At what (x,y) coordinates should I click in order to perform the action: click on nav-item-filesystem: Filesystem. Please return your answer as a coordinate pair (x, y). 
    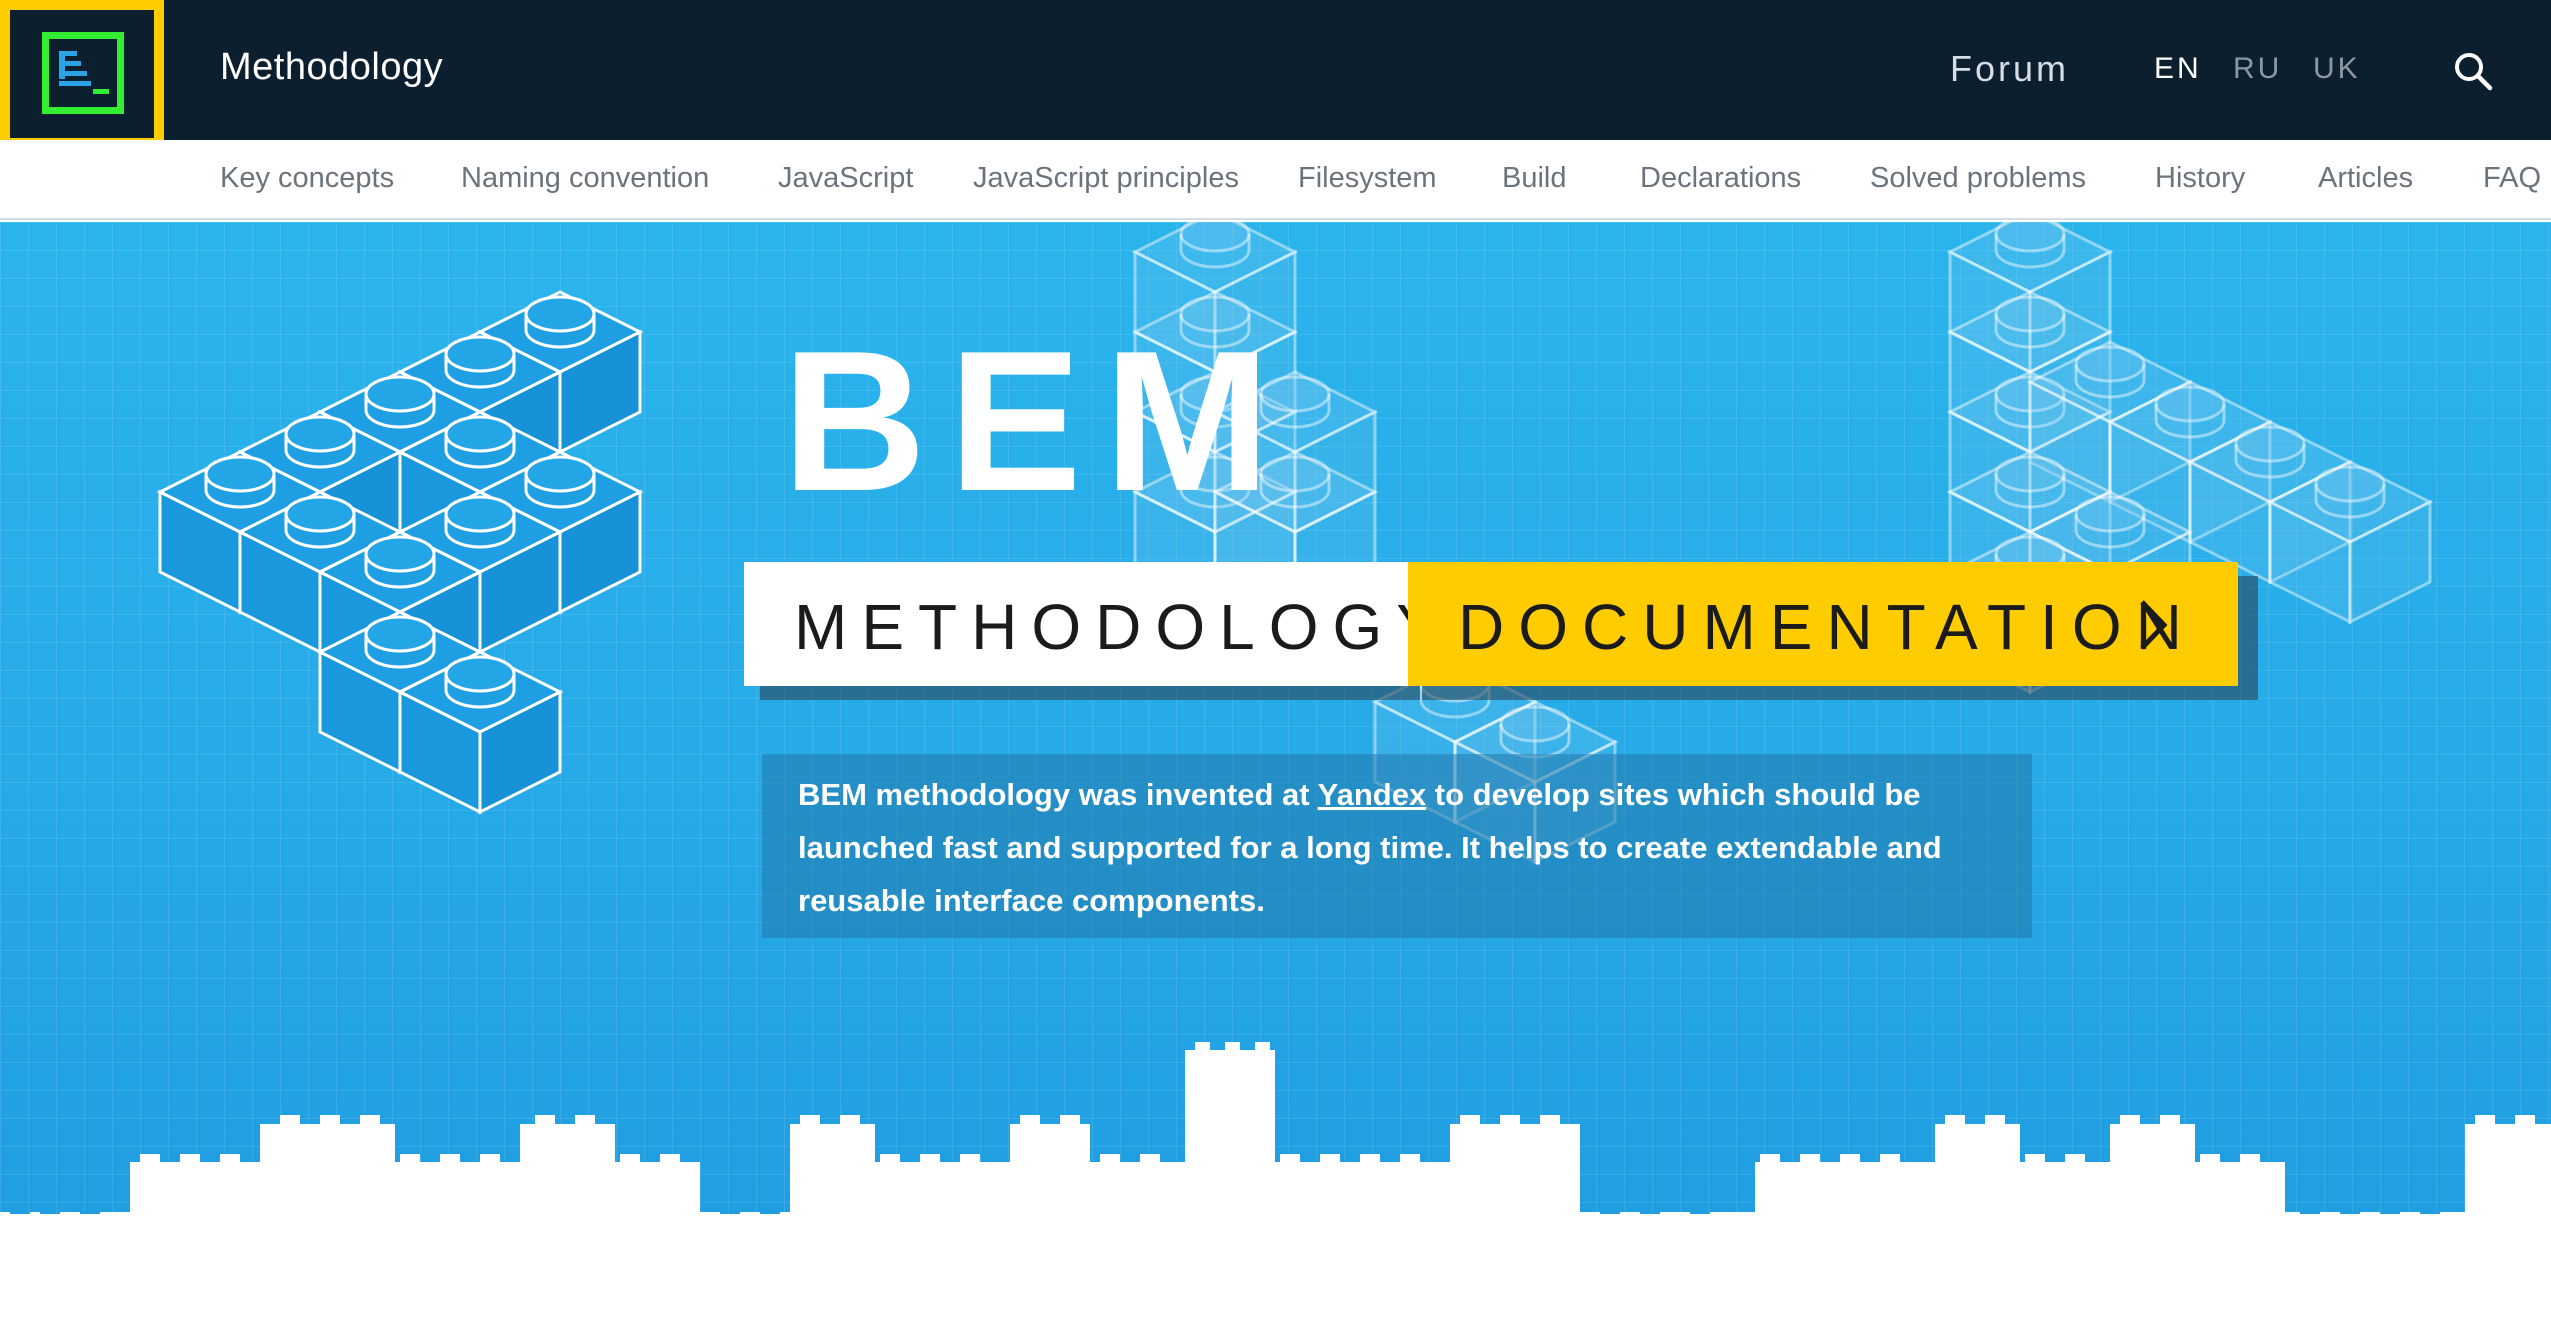
    Looking at the image, I should click on (1367, 178).